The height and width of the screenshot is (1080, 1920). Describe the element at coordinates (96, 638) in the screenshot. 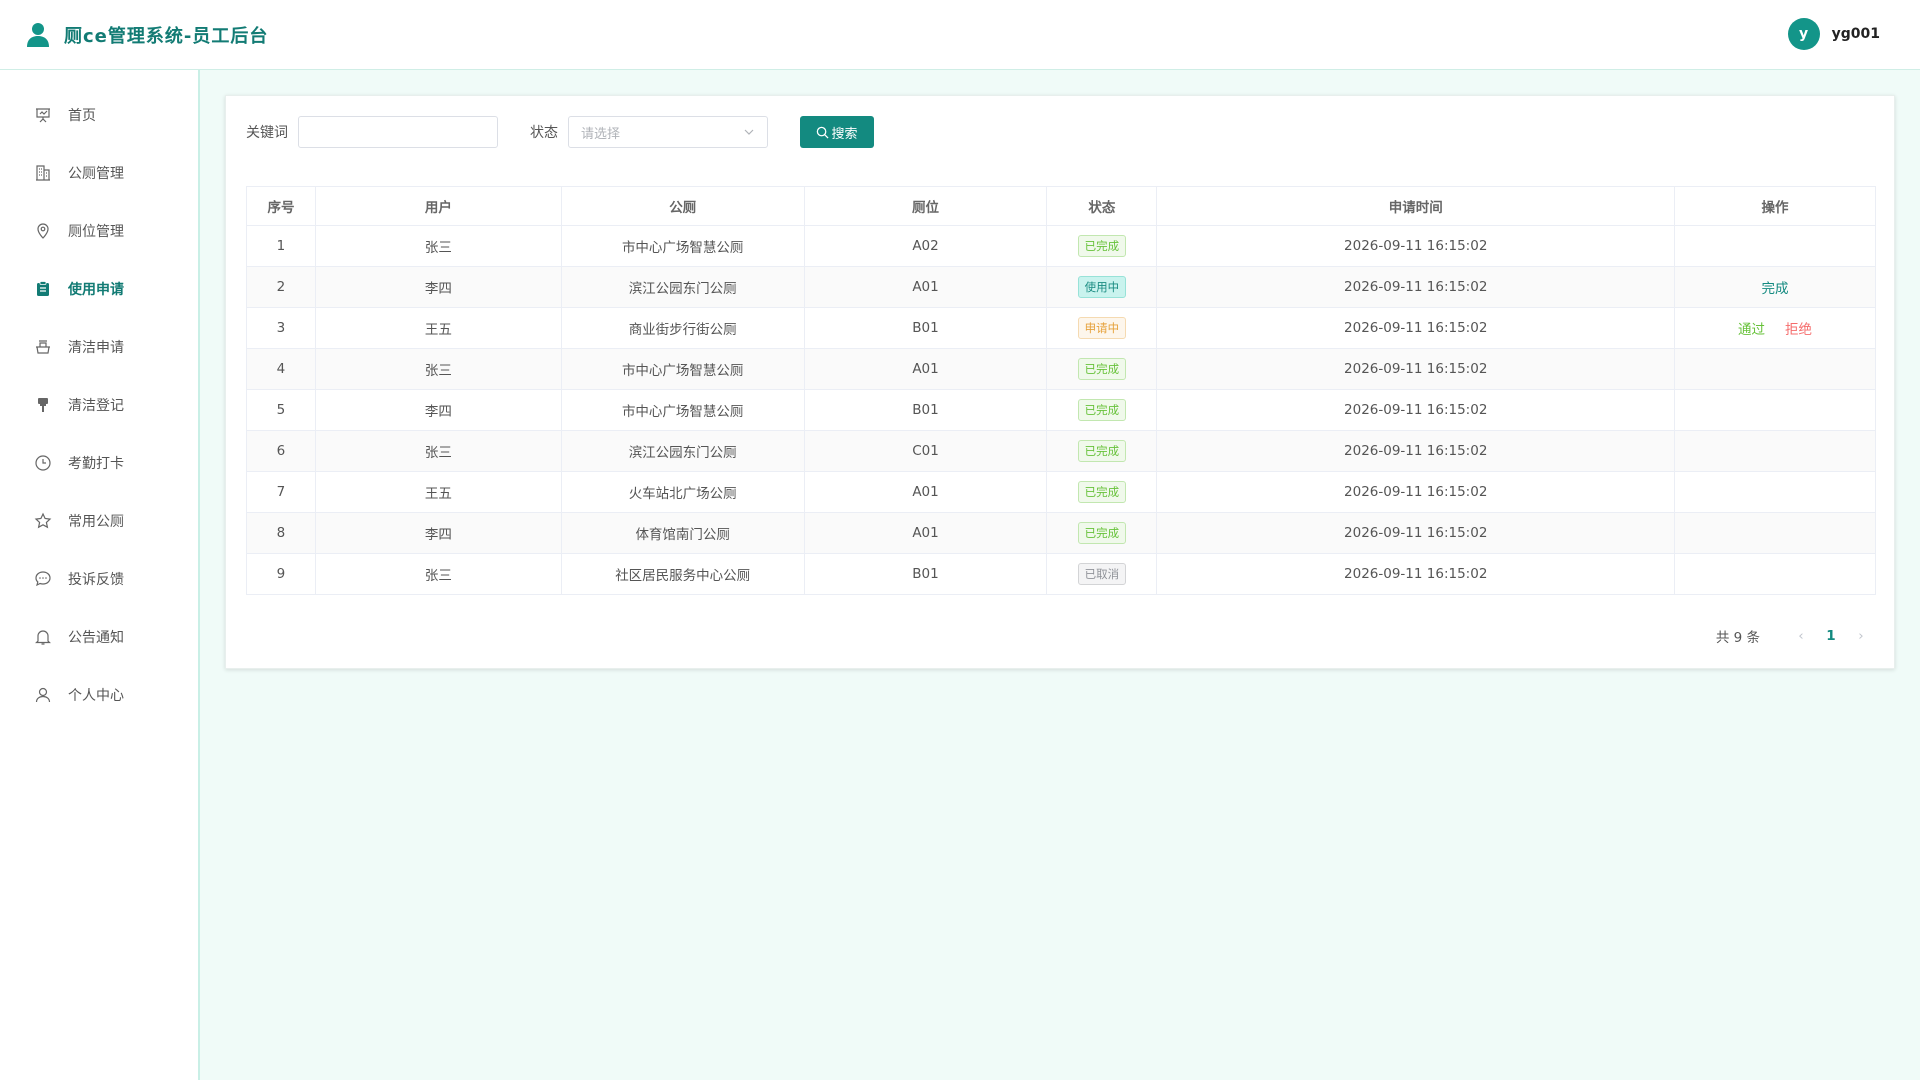

I see `sidebar-item-label: 公告通知` at that location.